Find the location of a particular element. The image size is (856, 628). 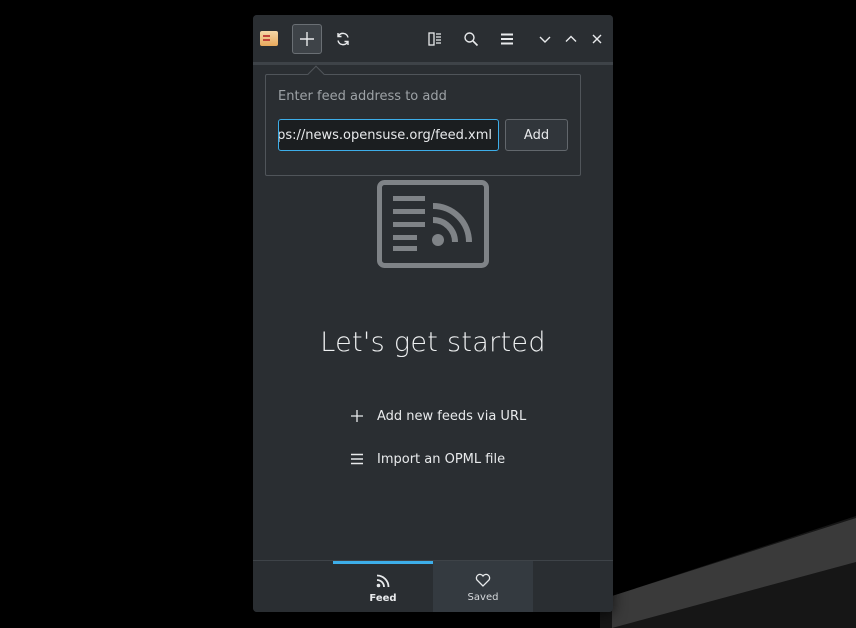

import-opml-link: Import an OPML file is located at coordinates (427, 459).